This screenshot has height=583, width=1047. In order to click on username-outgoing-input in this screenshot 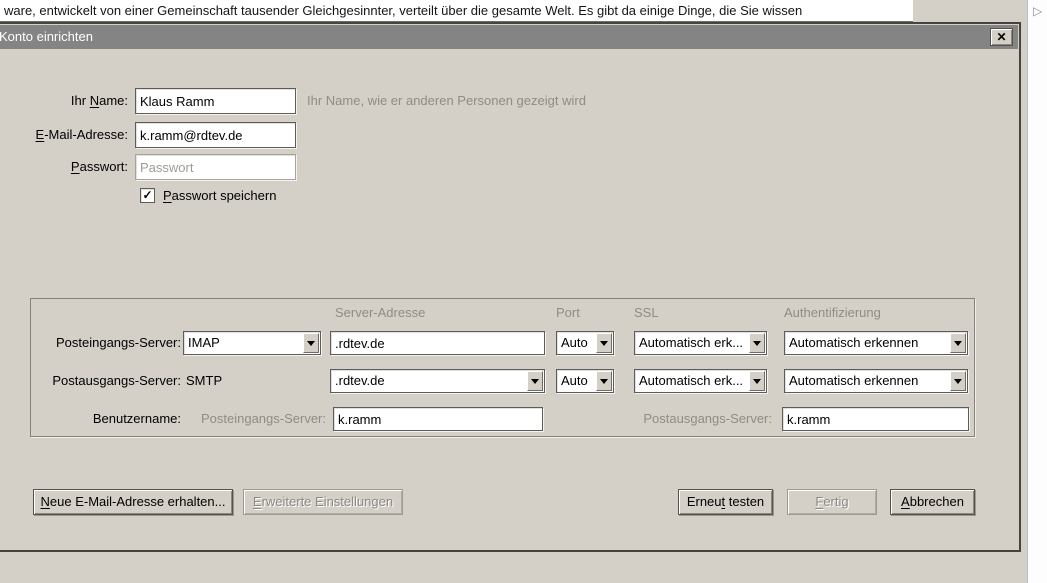, I will do `click(875, 419)`.